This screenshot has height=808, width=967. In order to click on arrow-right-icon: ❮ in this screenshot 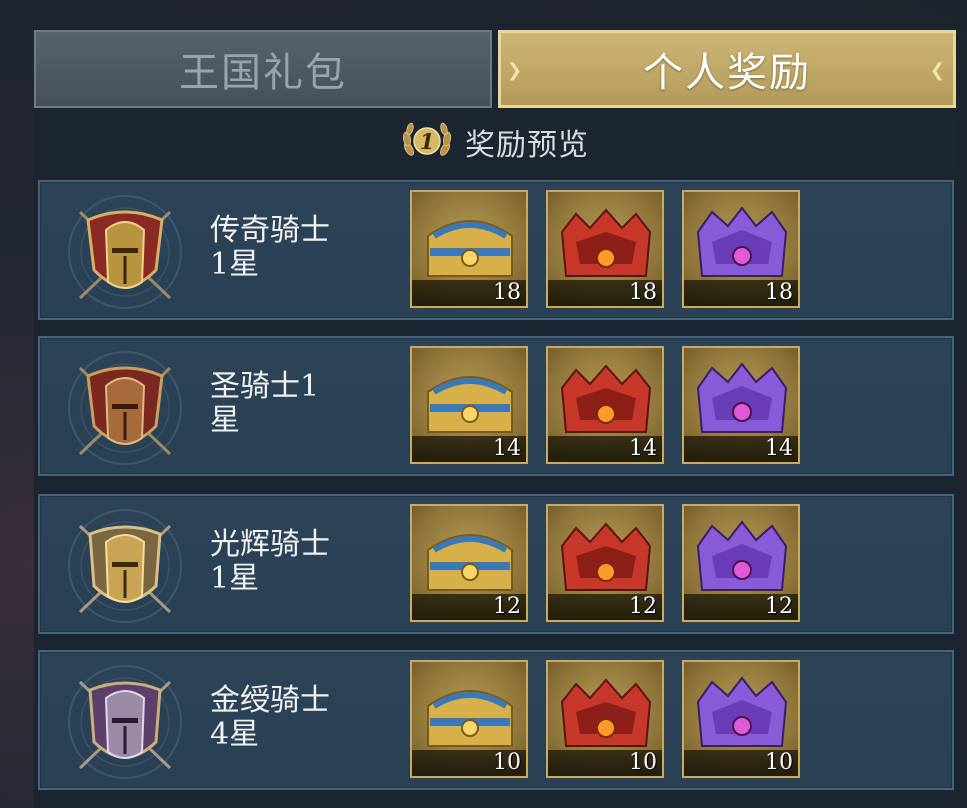, I will do `click(938, 70)`.